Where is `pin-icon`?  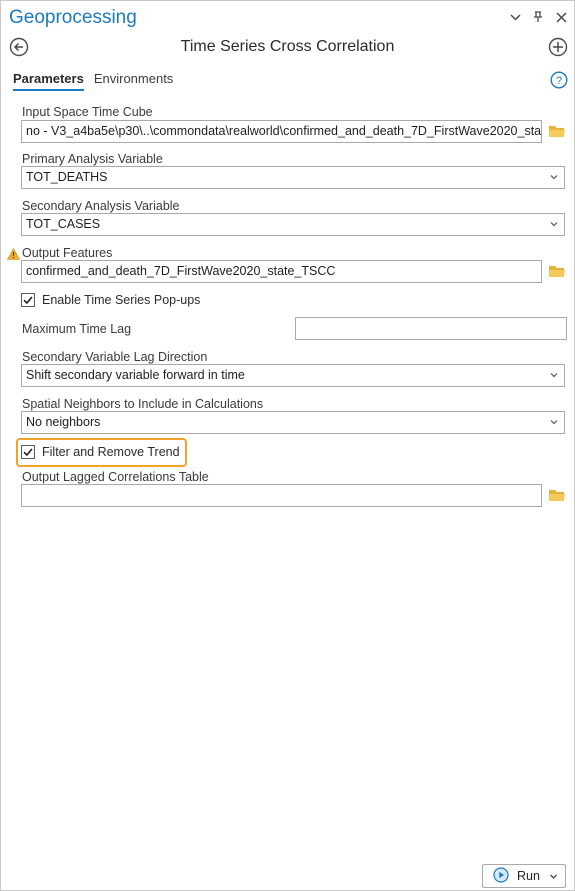
pin-icon is located at coordinates (538, 17).